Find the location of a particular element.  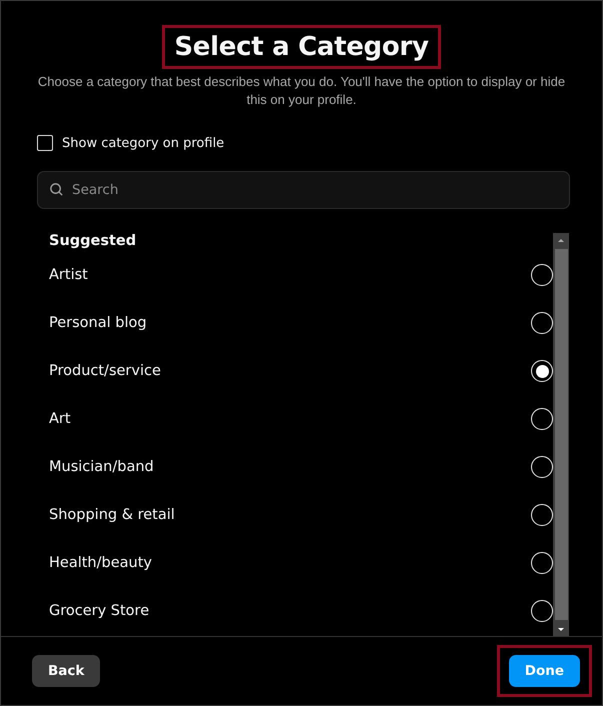

section-heading: Suggested is located at coordinates (93, 242).